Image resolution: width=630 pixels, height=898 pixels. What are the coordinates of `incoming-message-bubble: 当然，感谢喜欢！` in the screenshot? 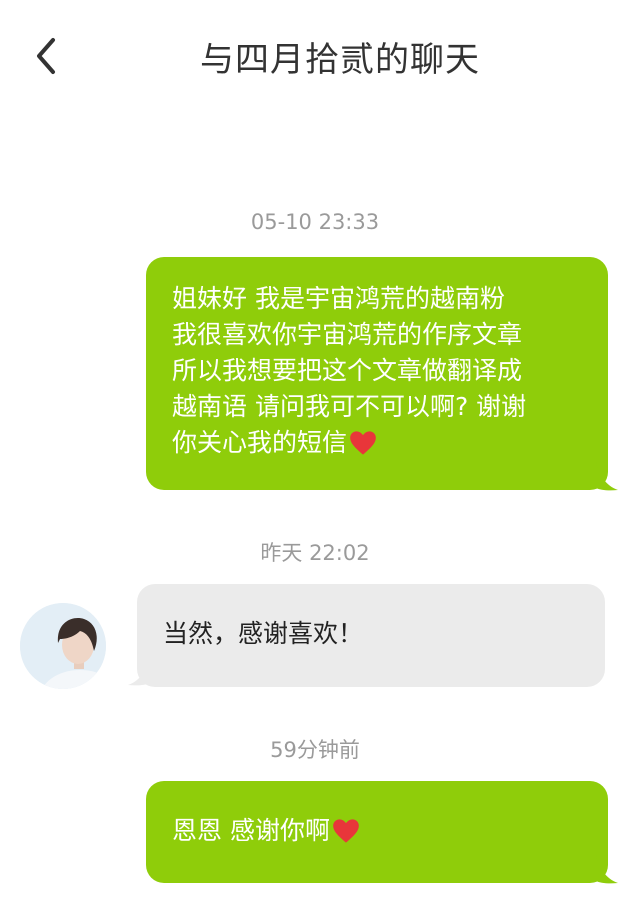 It's located at (371, 635).